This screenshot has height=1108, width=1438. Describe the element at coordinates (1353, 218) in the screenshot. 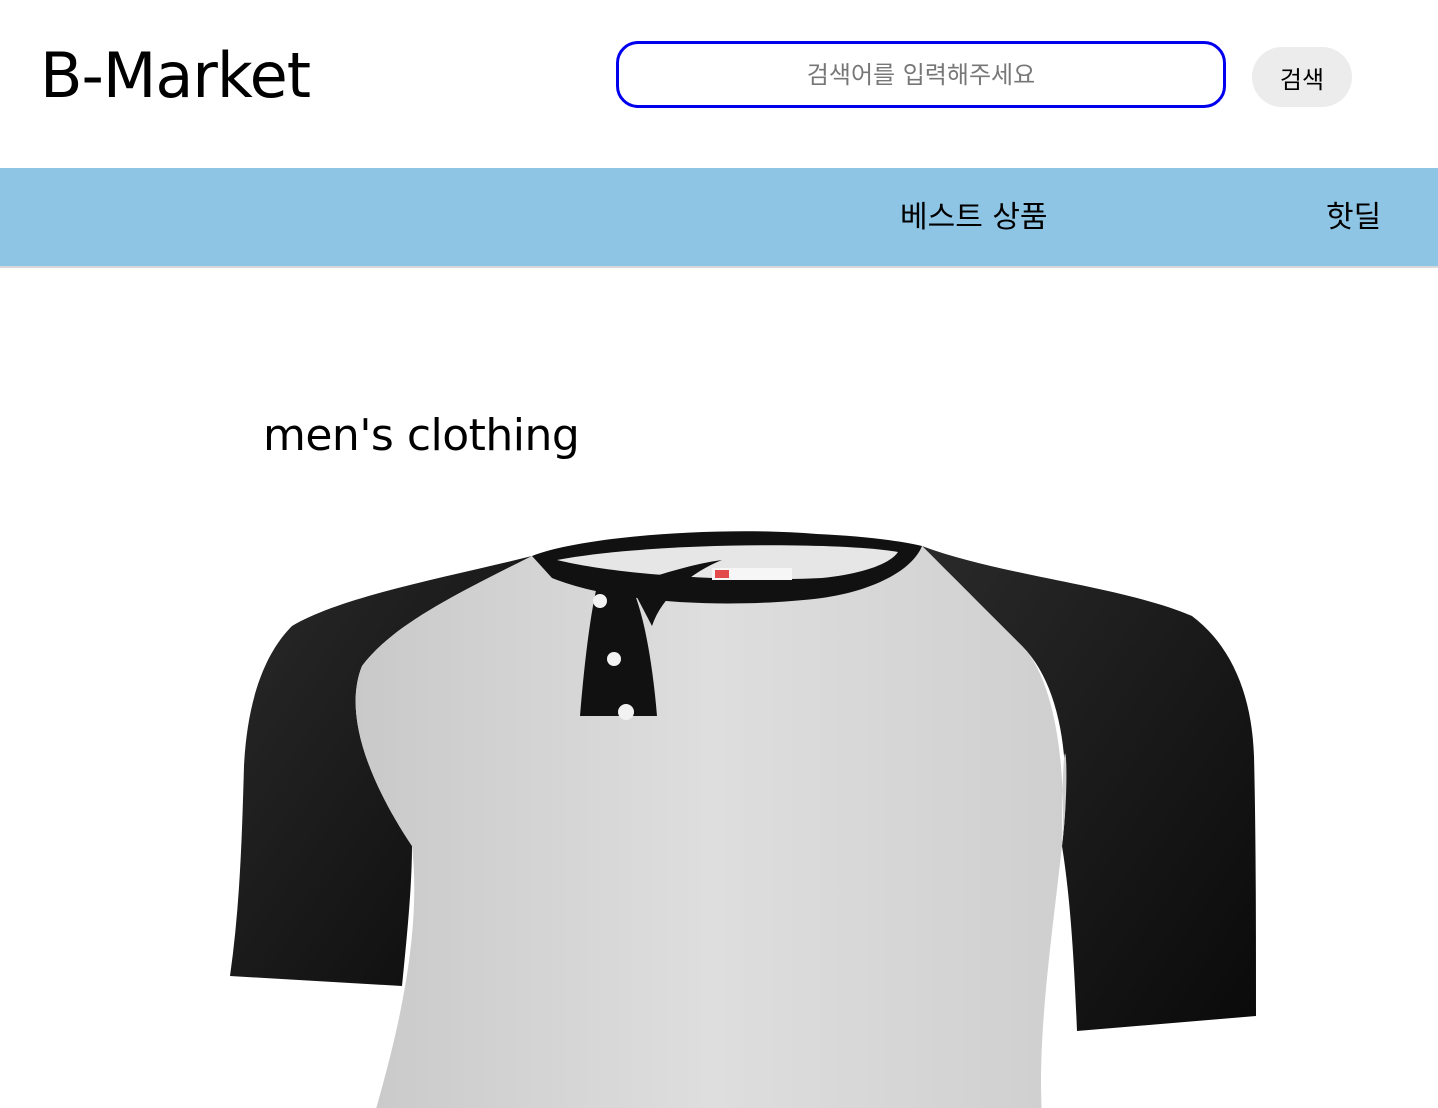

I see `nav-item-hot-deal: 핫딜` at that location.